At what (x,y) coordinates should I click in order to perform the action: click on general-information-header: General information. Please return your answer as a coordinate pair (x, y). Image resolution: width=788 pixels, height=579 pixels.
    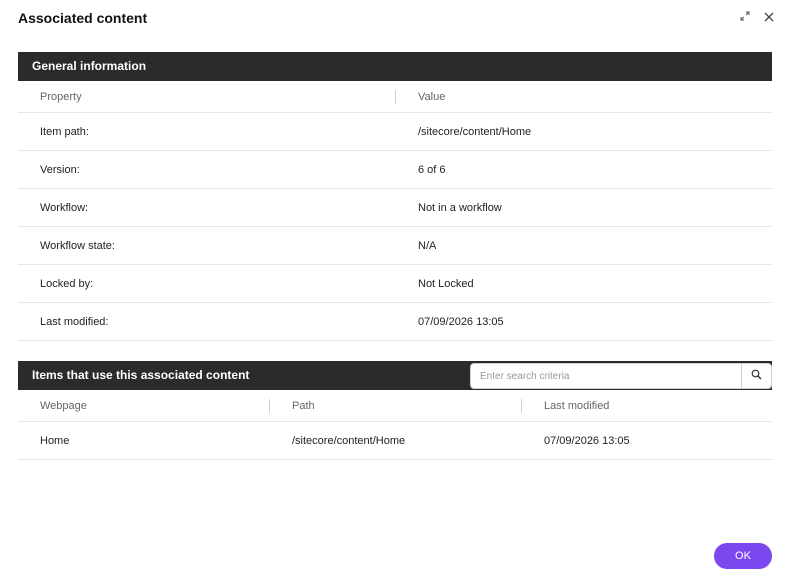
    Looking at the image, I should click on (395, 66).